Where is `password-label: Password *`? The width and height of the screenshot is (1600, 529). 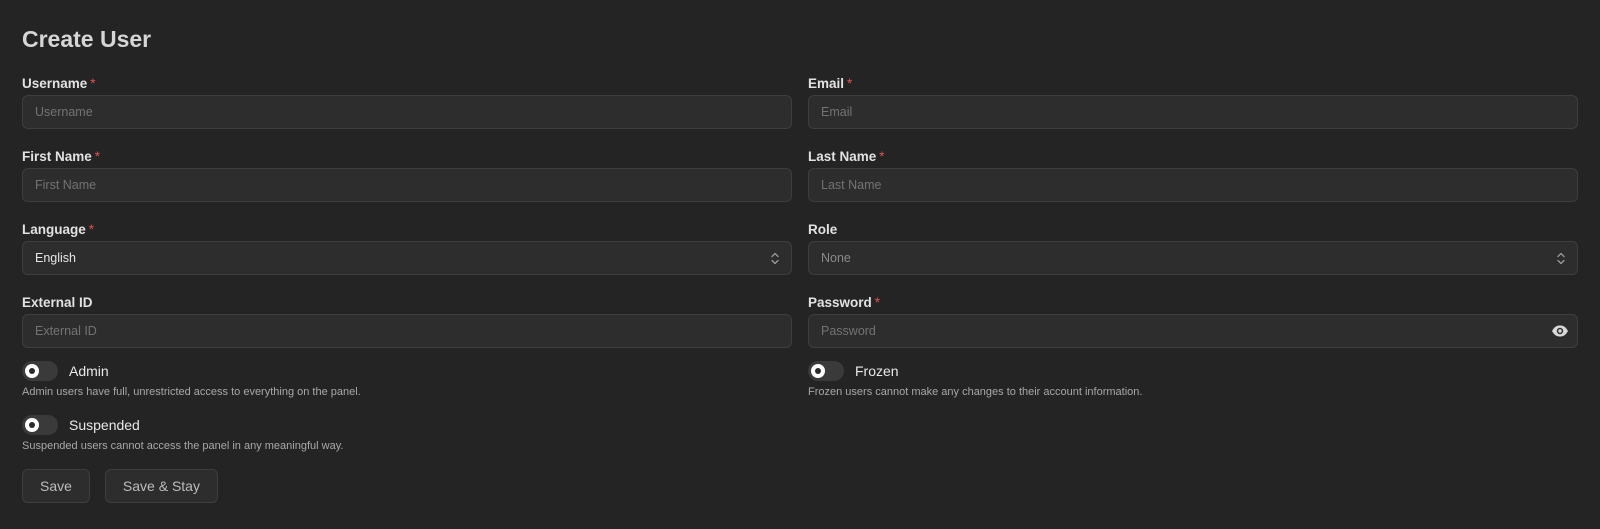
password-label: Password * is located at coordinates (844, 302).